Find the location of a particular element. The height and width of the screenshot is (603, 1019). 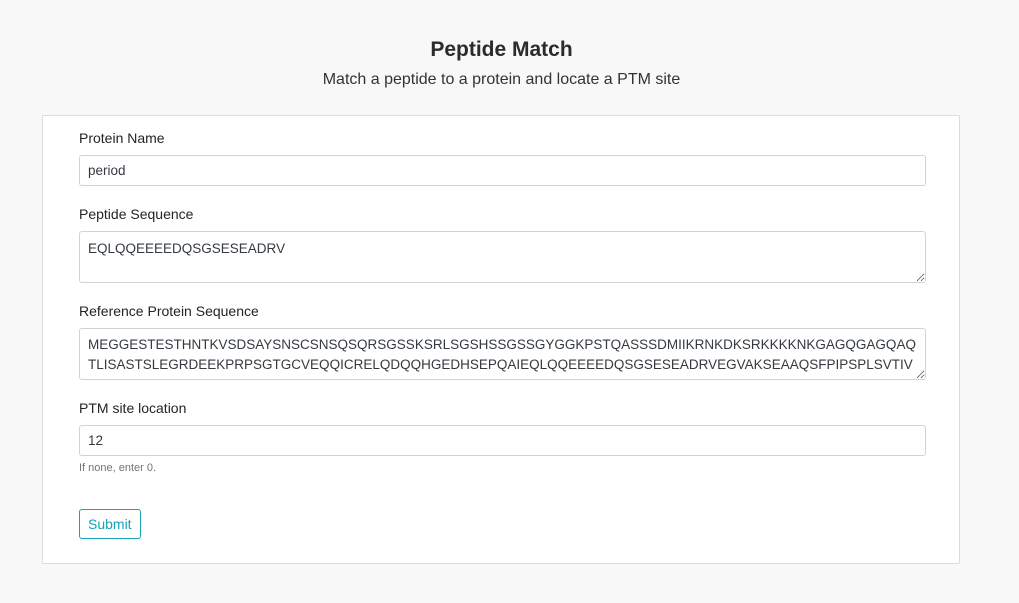

ptm-site-label: PTM site location is located at coordinates (133, 408).